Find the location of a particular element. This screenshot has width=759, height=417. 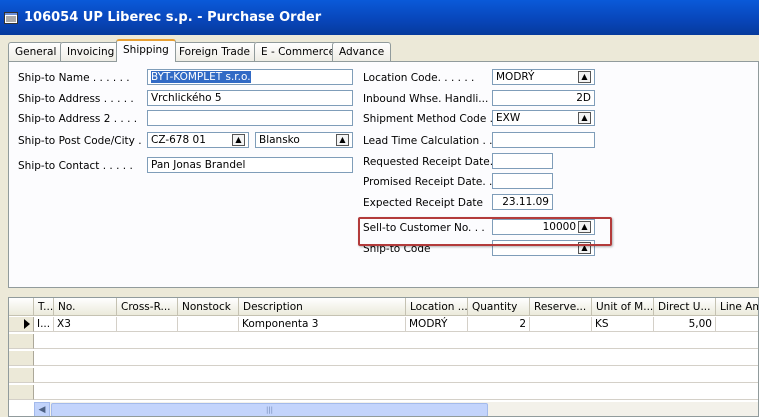

table-cell-description: Komponenta 3 is located at coordinates (322, 324).